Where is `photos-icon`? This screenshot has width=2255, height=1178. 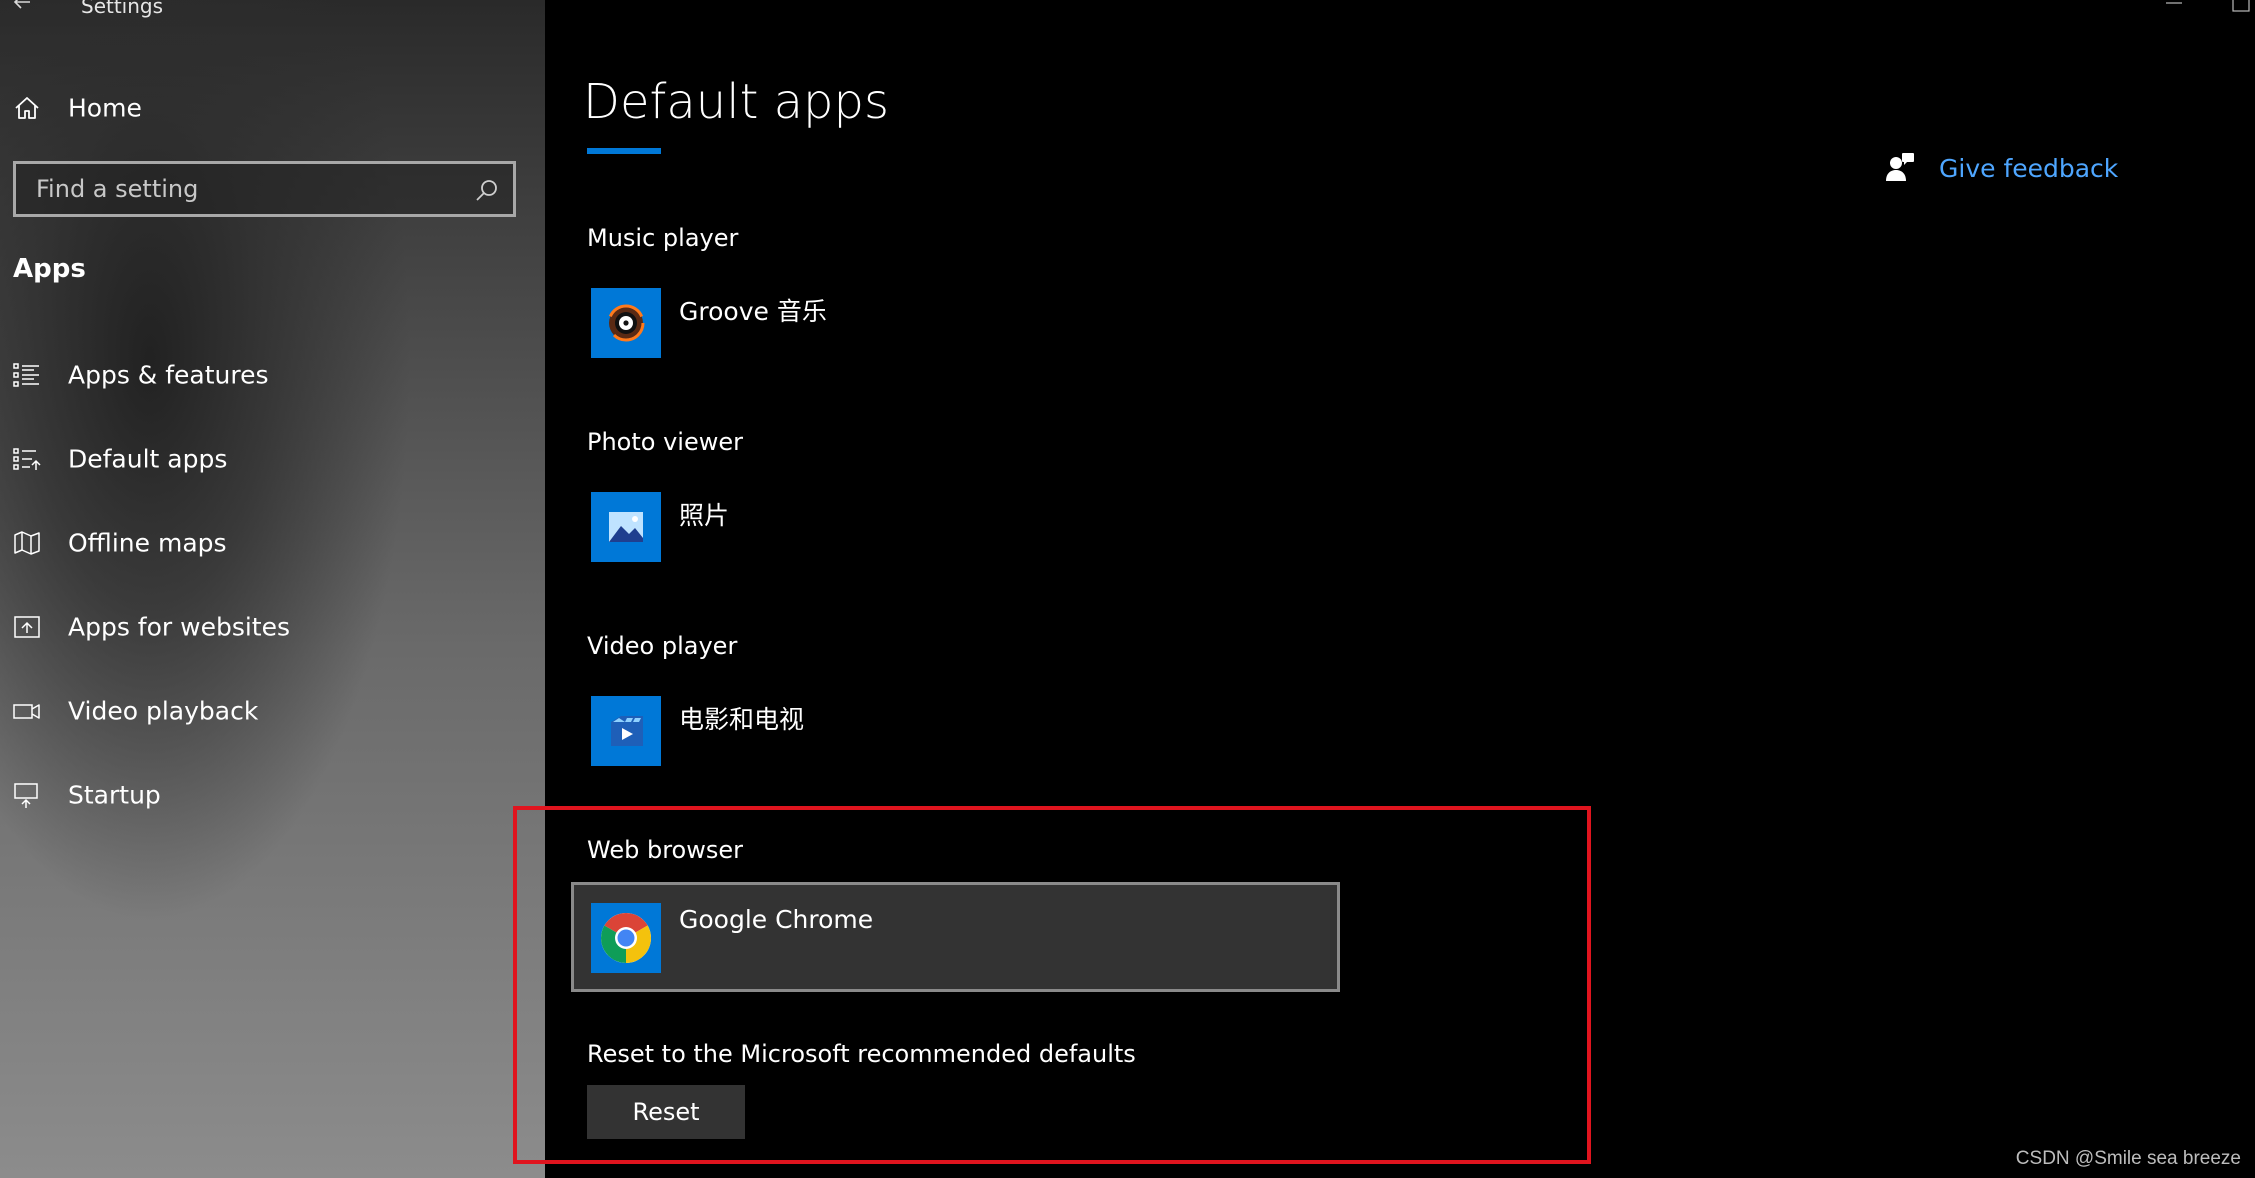
photos-icon is located at coordinates (626, 527).